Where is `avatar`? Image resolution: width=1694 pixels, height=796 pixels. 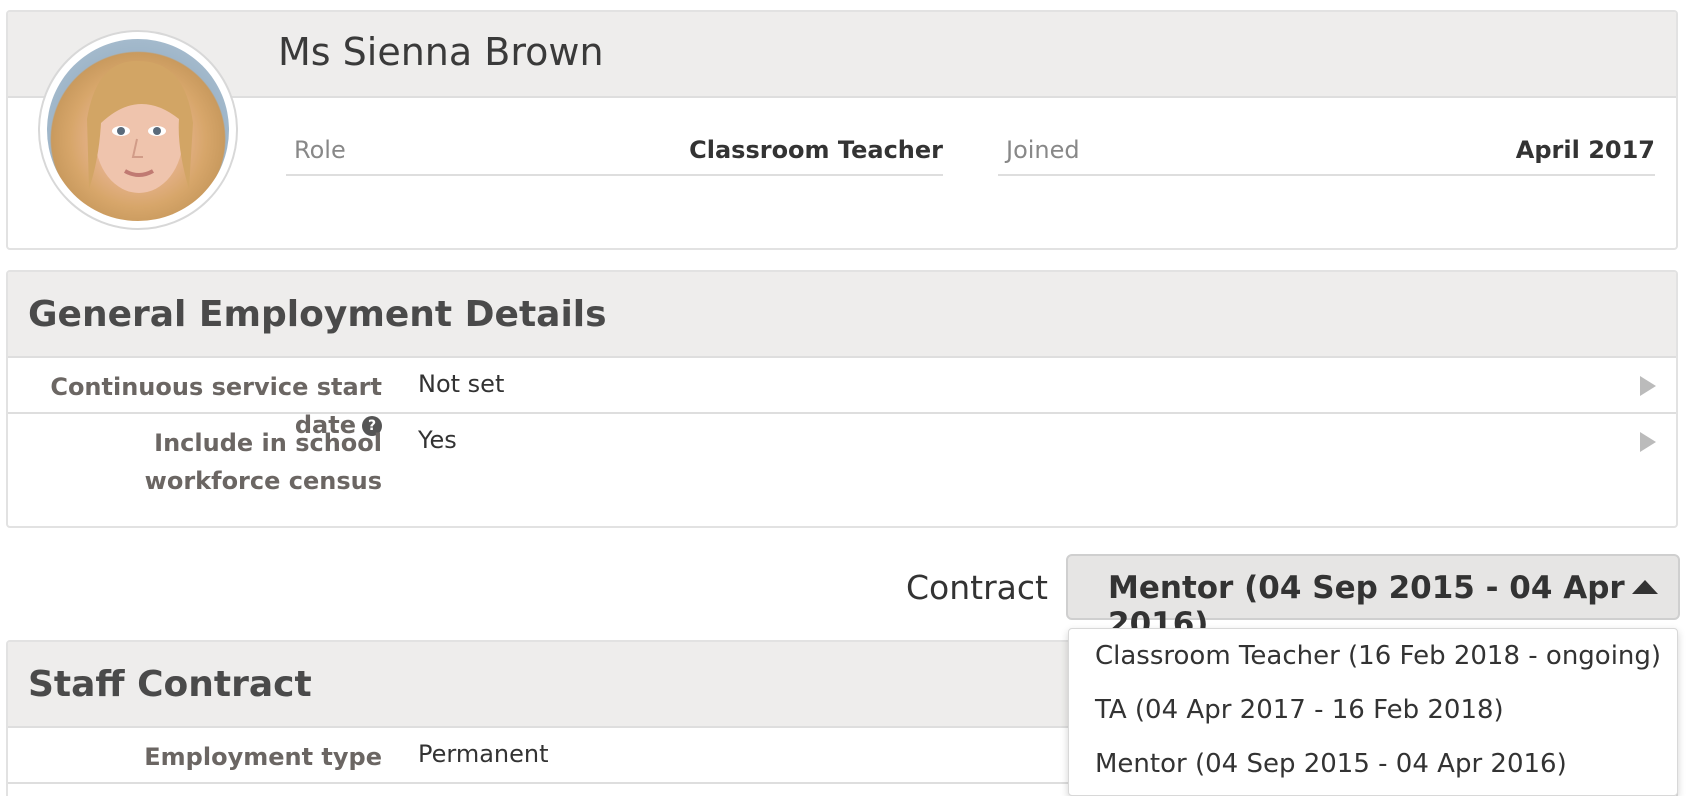
avatar is located at coordinates (138, 130).